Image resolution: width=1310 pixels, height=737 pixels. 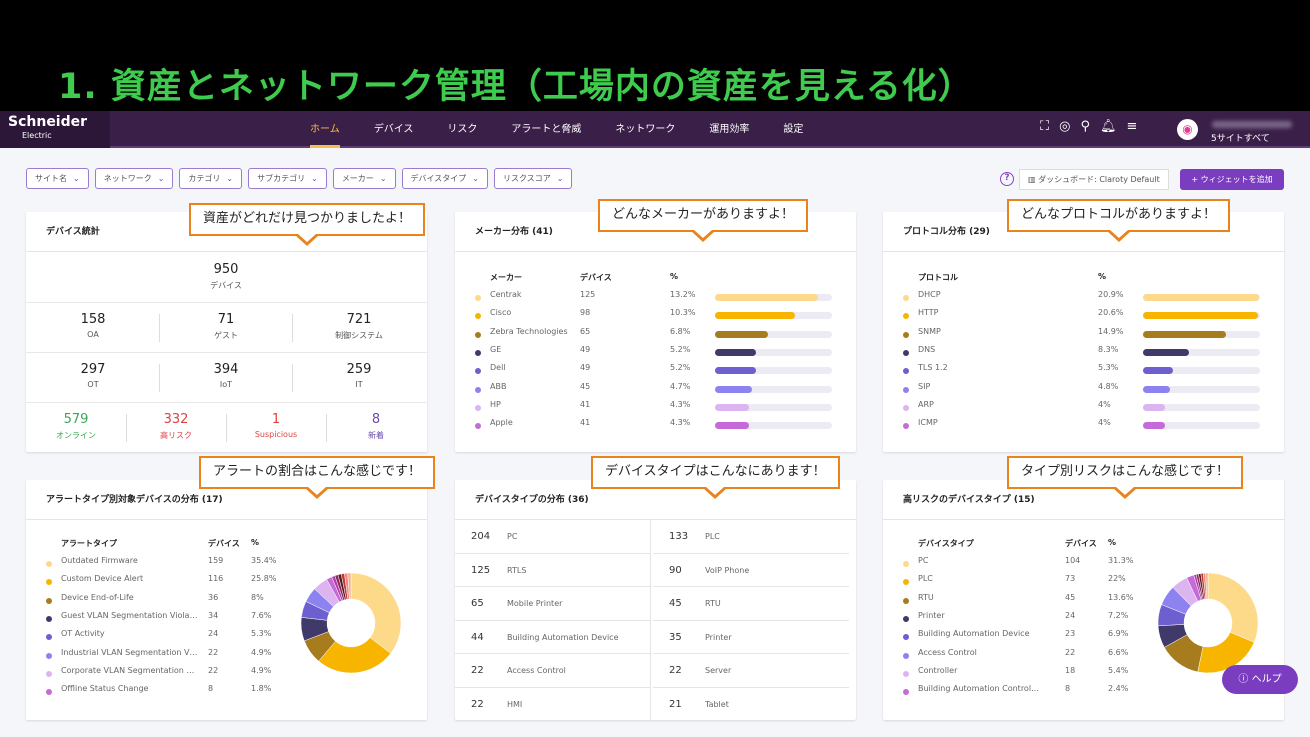 I want to click on table-row: Device End-of-Life 36 8%, so click(x=171, y=602).